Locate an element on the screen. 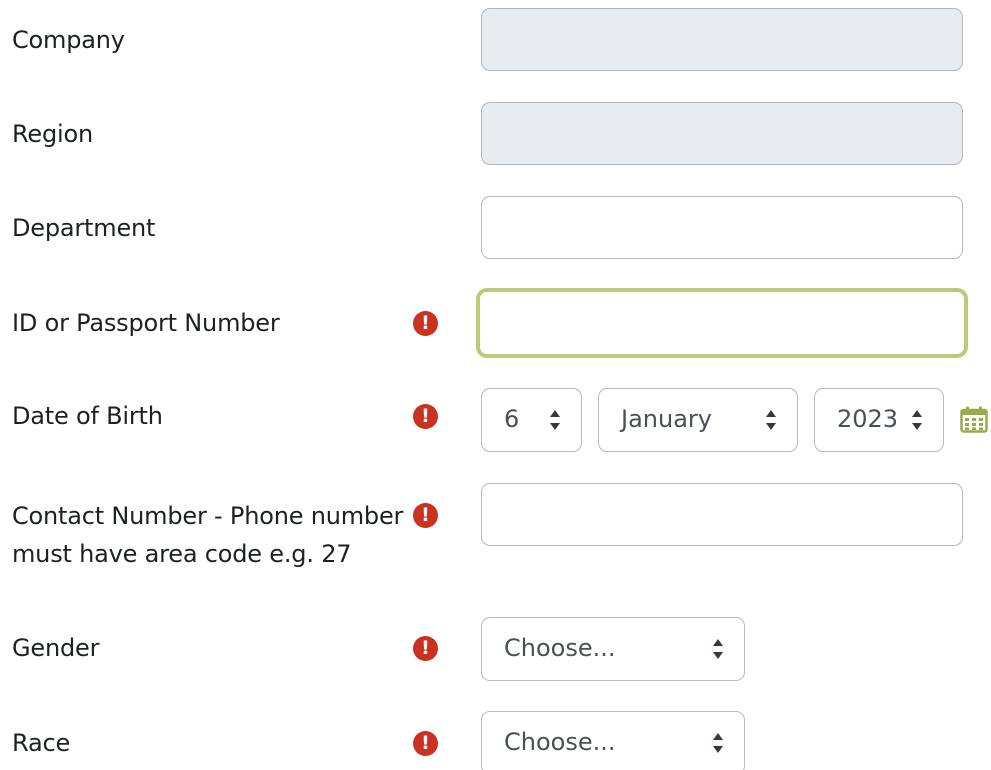 The width and height of the screenshot is (991, 770). company-label: Company is located at coordinates (68, 40).